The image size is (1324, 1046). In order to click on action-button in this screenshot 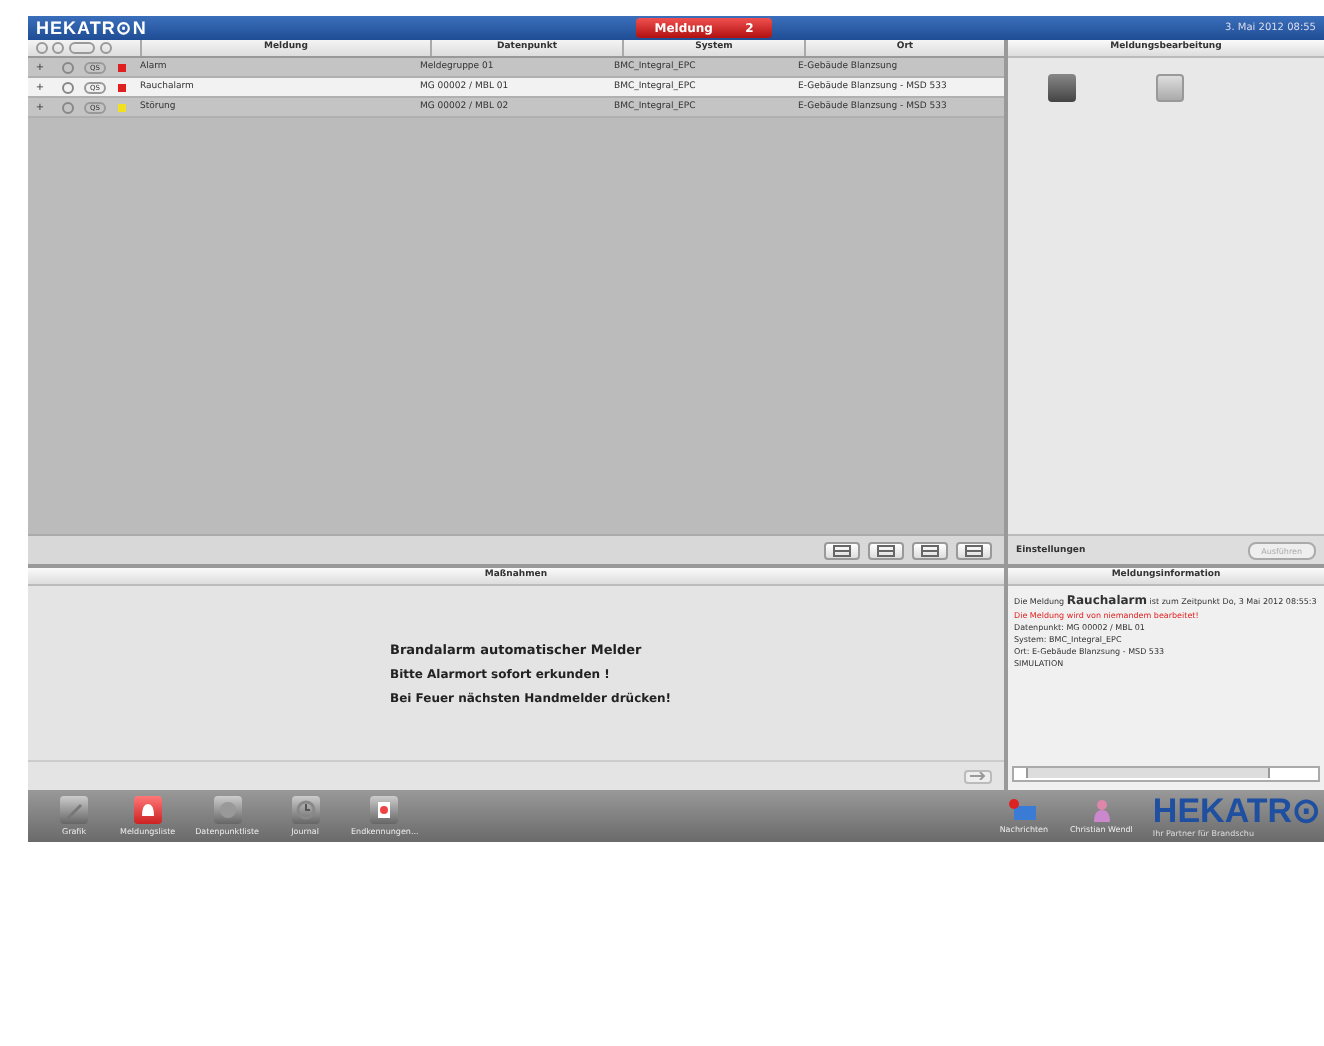, I will do `click(1062, 88)`.